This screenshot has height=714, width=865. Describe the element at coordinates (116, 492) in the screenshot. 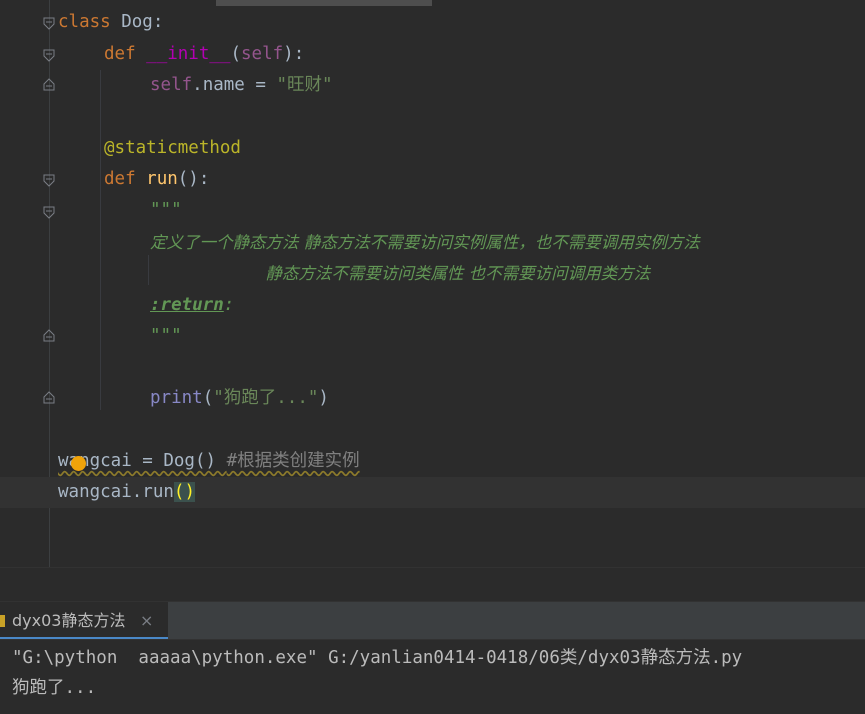

I see `code-text: wangcai.run` at that location.